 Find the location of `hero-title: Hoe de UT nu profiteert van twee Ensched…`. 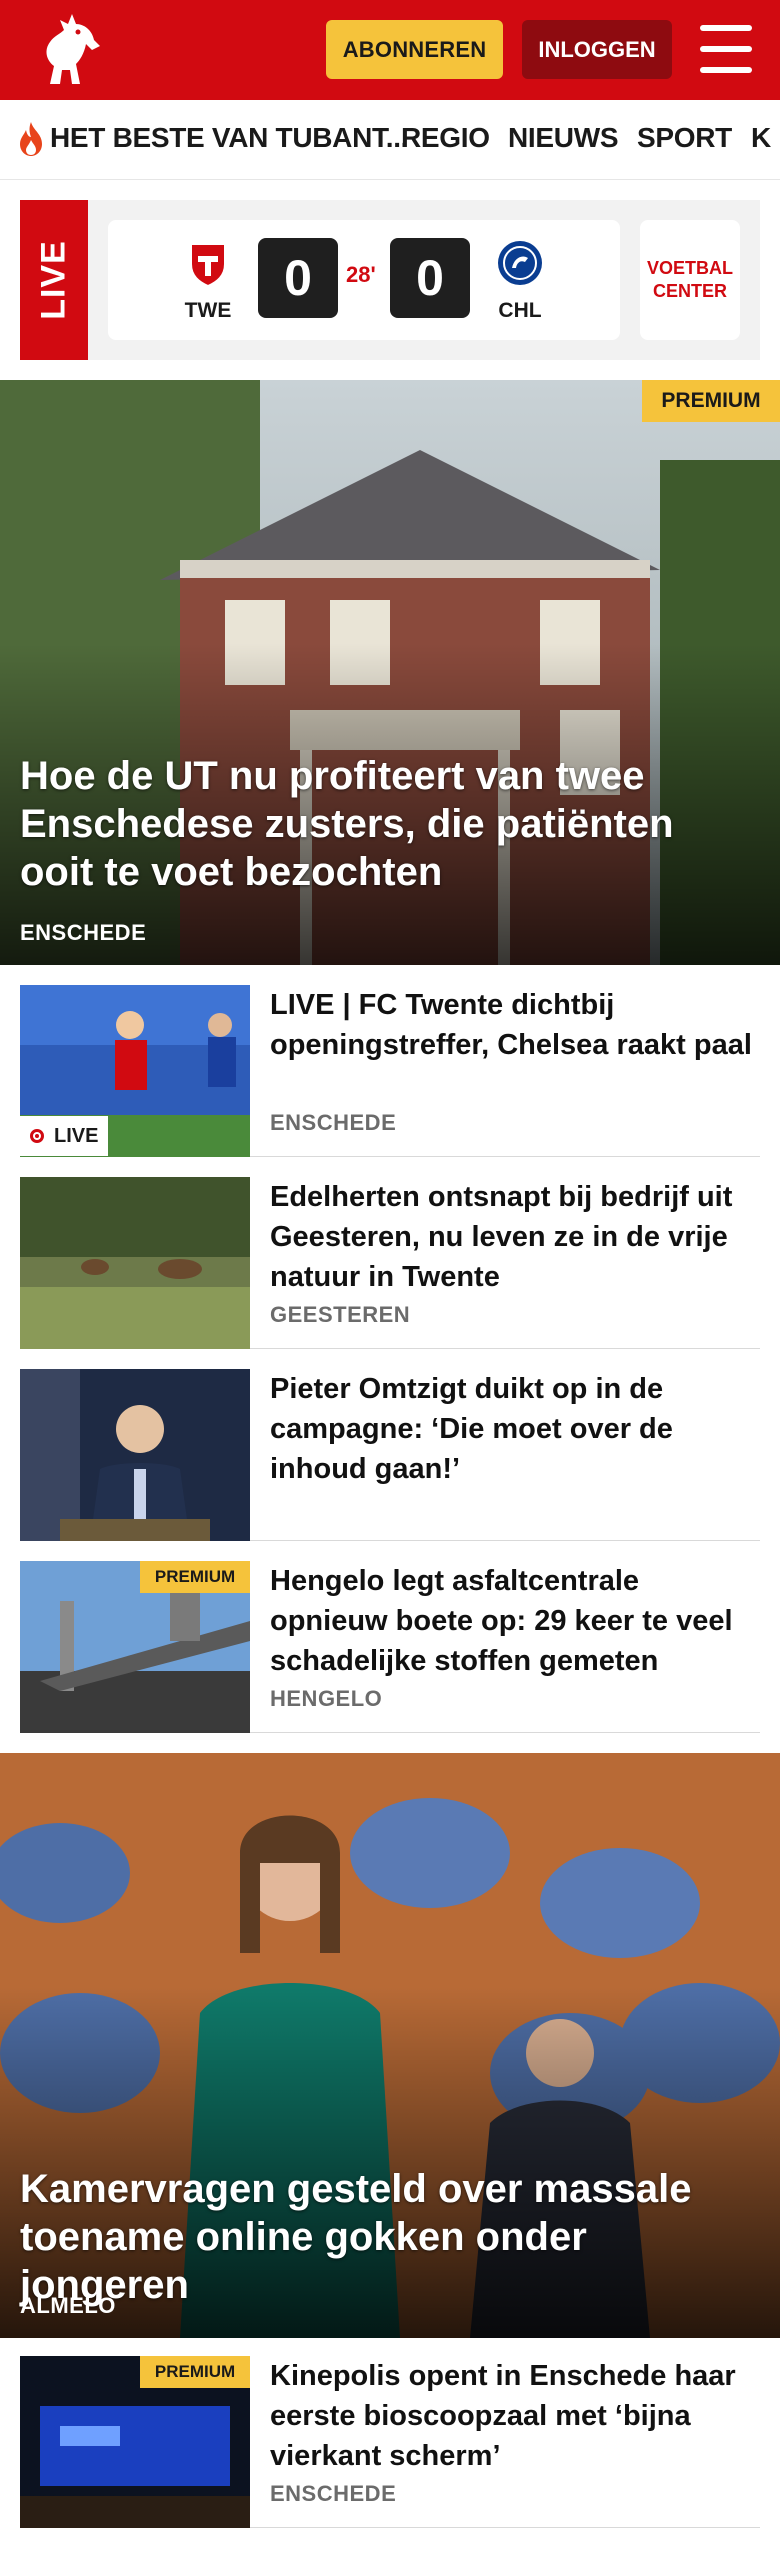

hero-title: Hoe de UT nu profiteert van twee Ensched… is located at coordinates (370, 824).